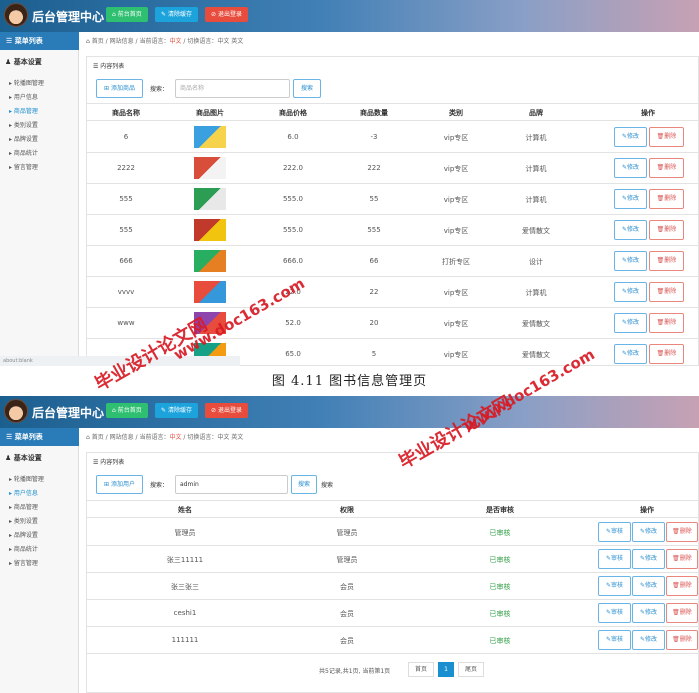 This screenshot has width=699, height=693. Describe the element at coordinates (119, 484) in the screenshot. I see `add-user-button: ⊞ 添加用户` at that location.